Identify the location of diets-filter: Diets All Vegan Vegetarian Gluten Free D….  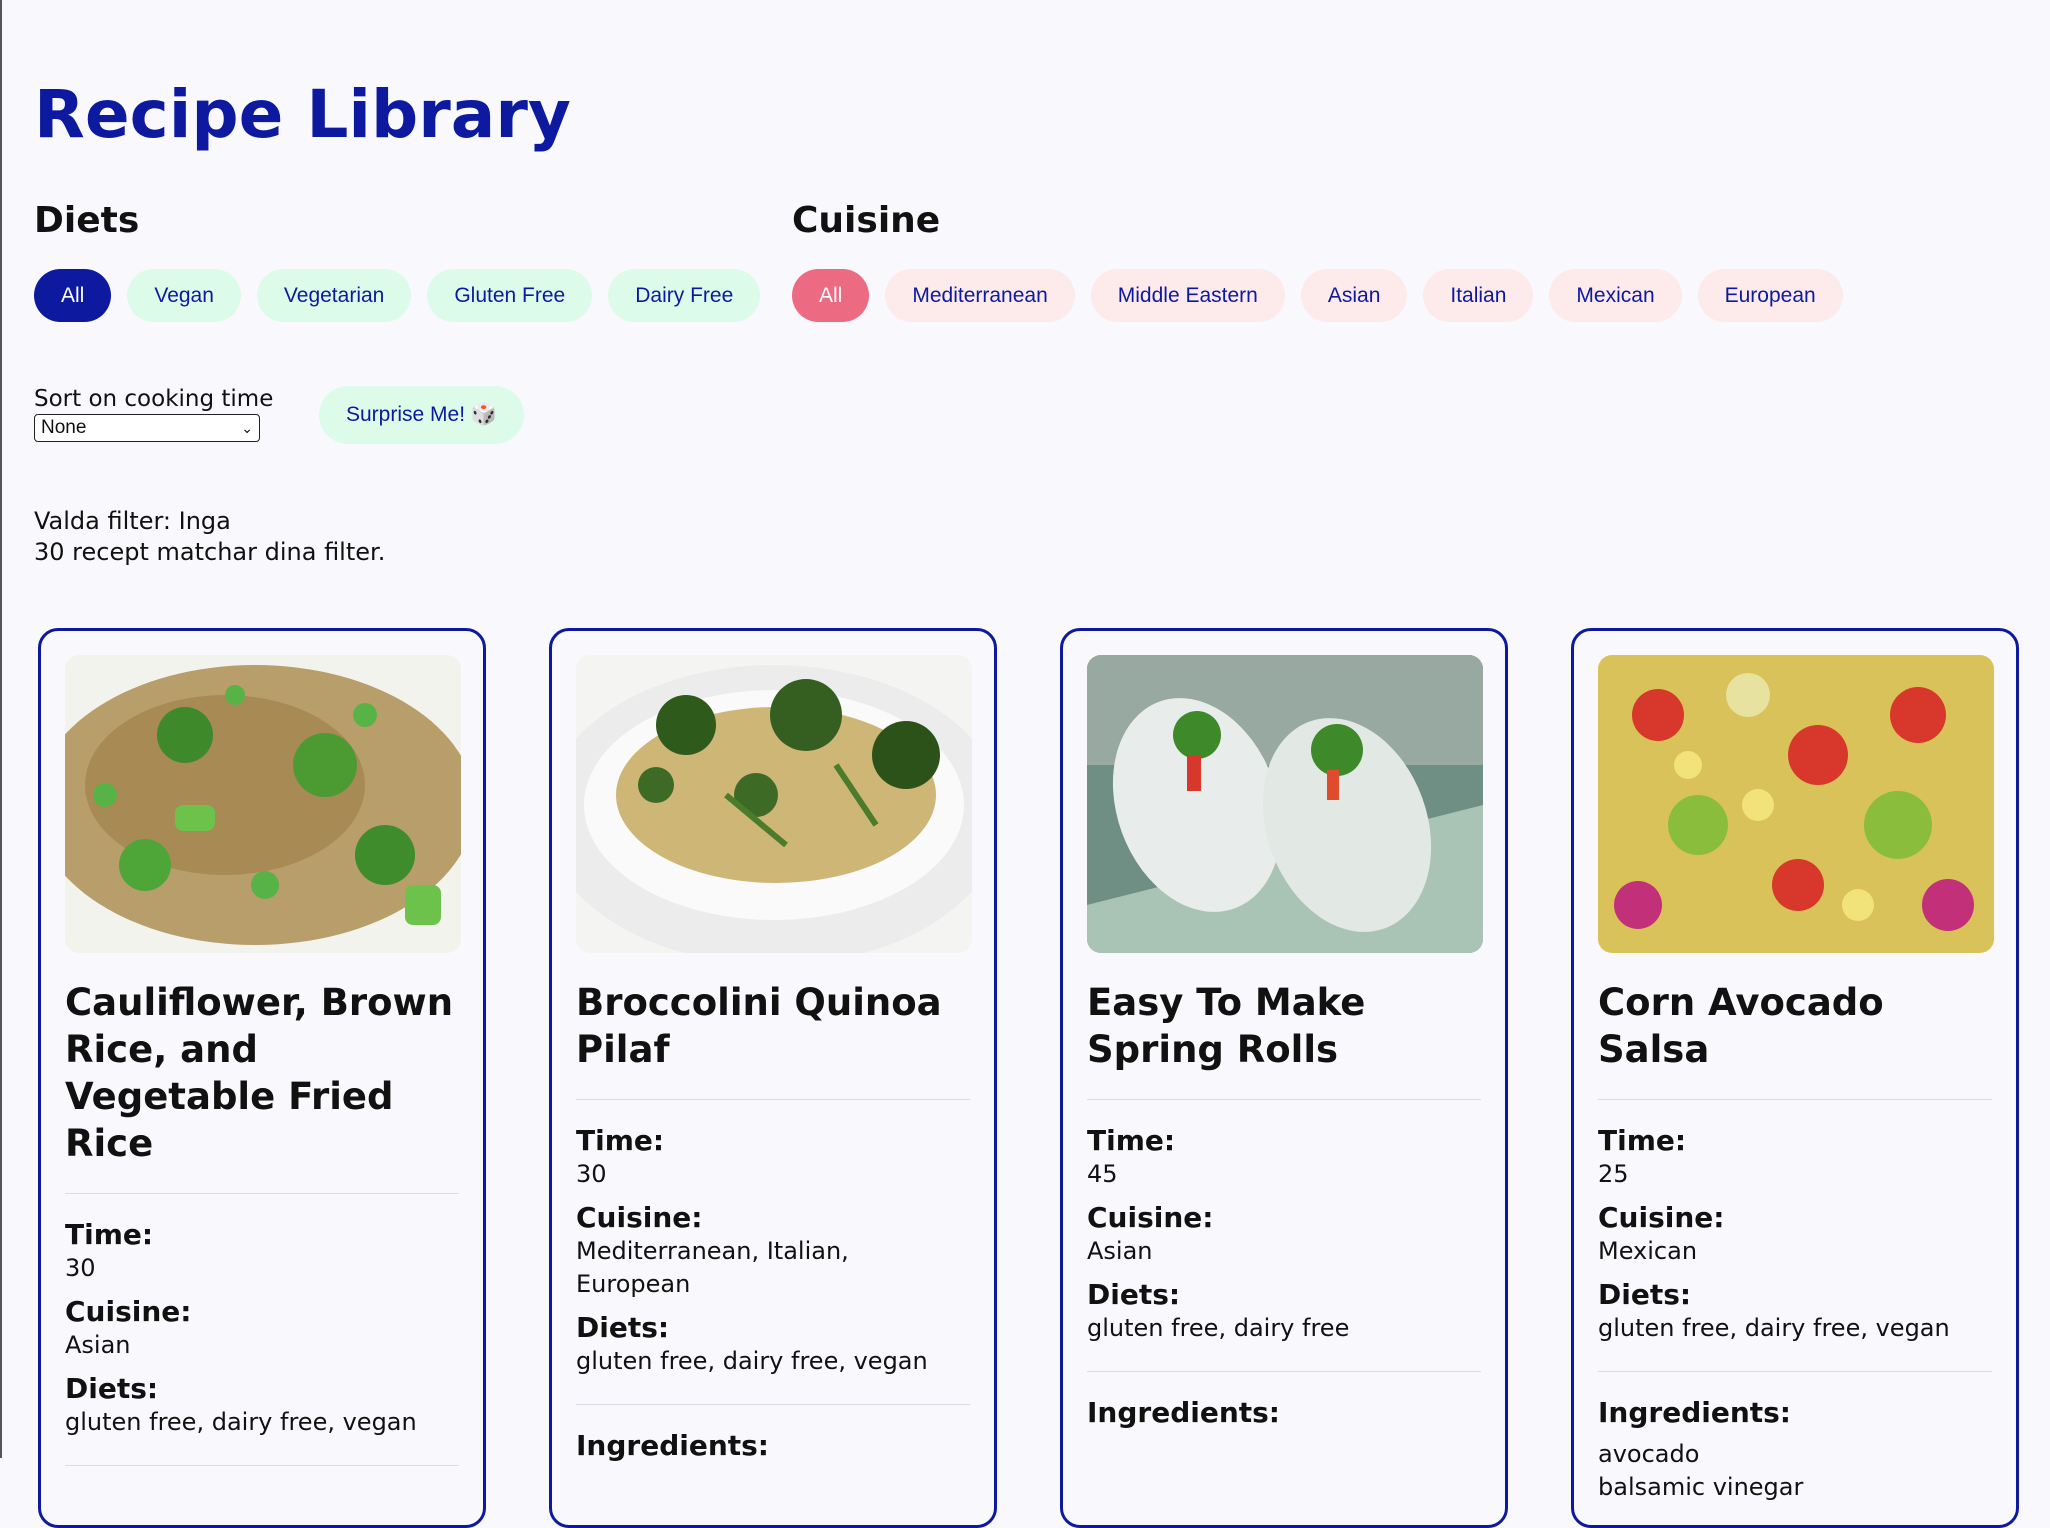
(397, 261).